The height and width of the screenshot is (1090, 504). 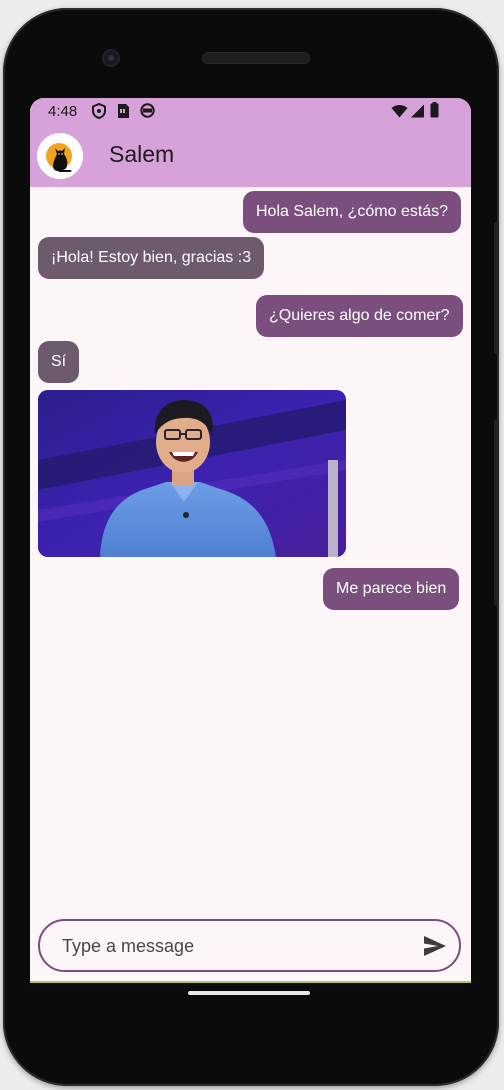 I want to click on shield-icon, so click(x=99, y=112).